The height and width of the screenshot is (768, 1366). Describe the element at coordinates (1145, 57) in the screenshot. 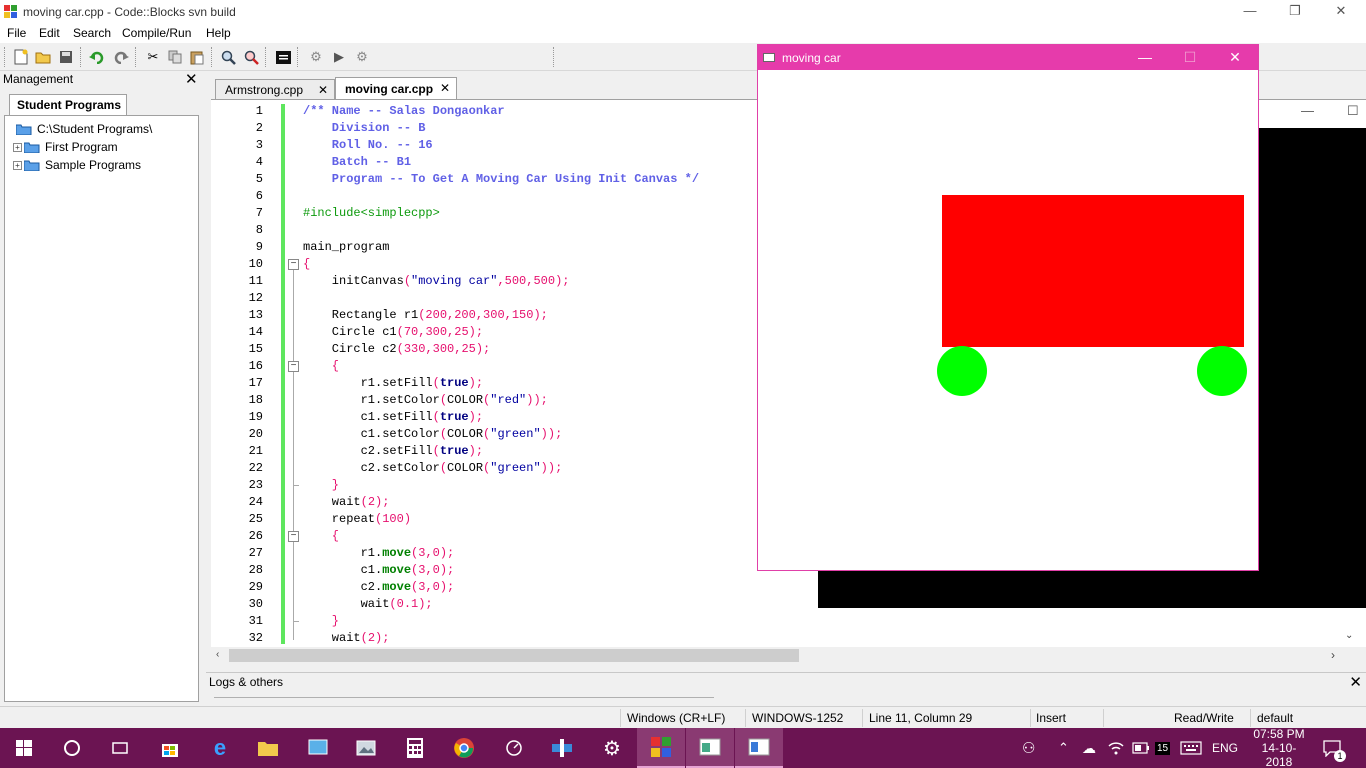

I see `car-minimize-button: —` at that location.